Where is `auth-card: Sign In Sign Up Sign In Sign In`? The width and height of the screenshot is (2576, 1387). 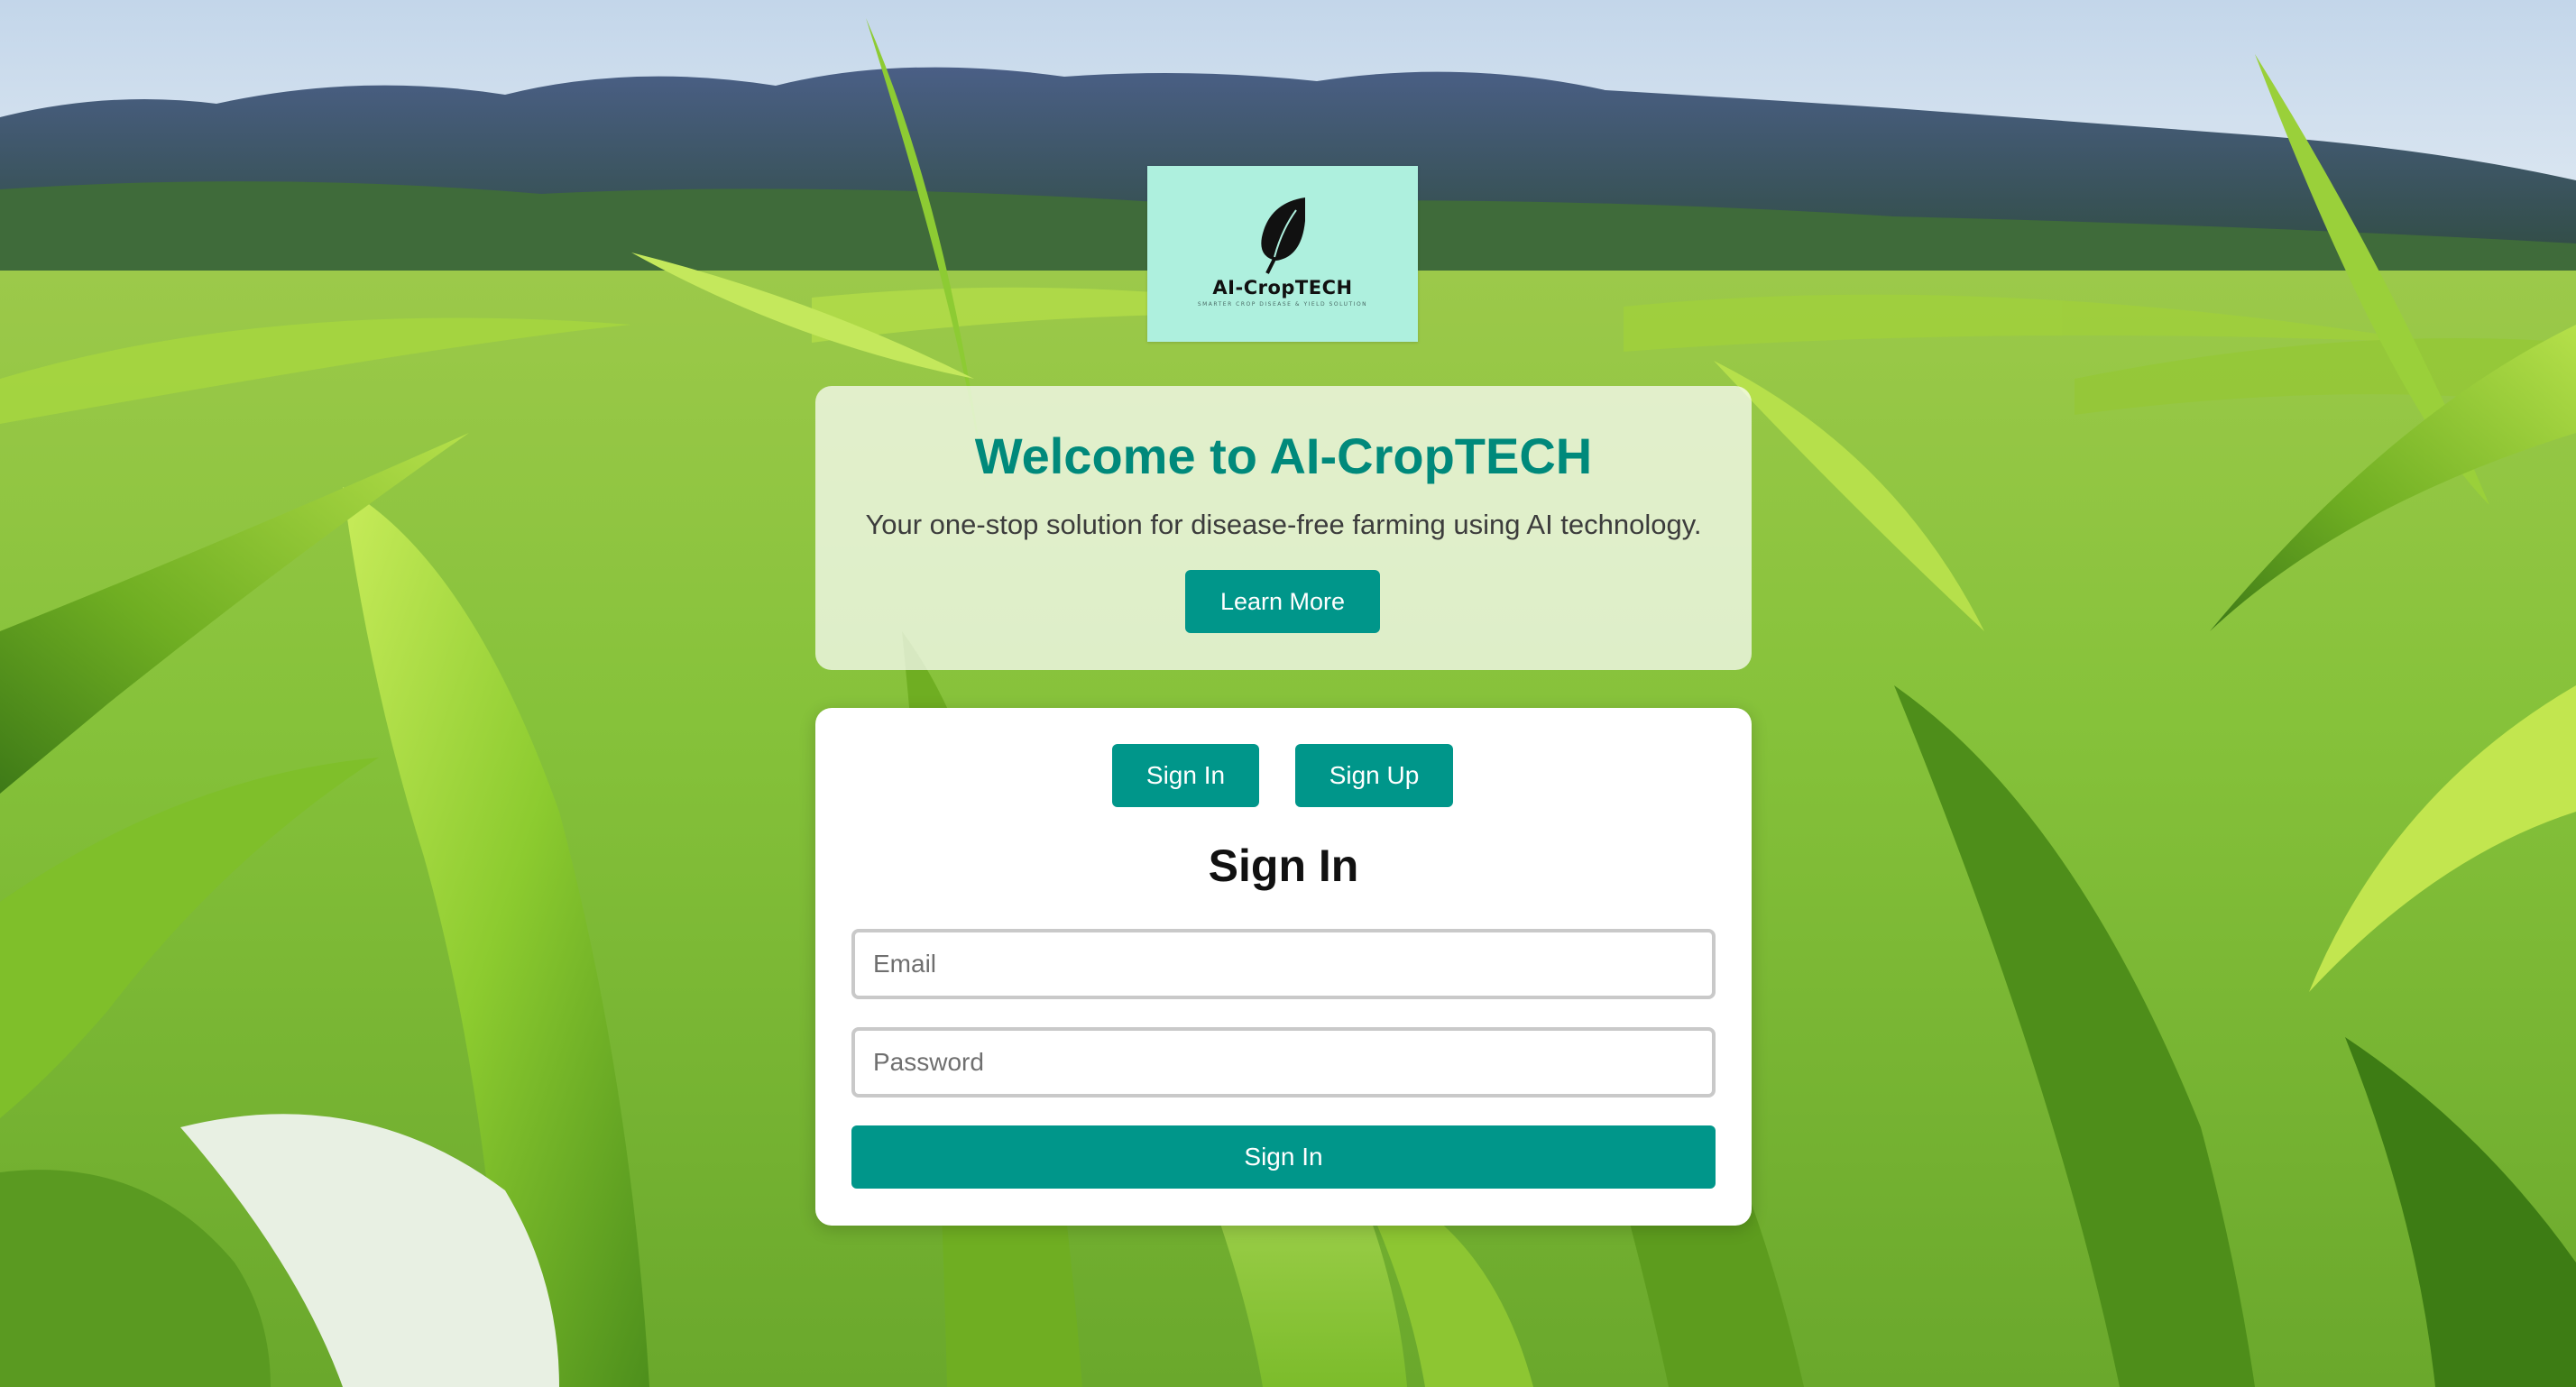 auth-card: Sign In Sign Up Sign In Sign In is located at coordinates (1283, 967).